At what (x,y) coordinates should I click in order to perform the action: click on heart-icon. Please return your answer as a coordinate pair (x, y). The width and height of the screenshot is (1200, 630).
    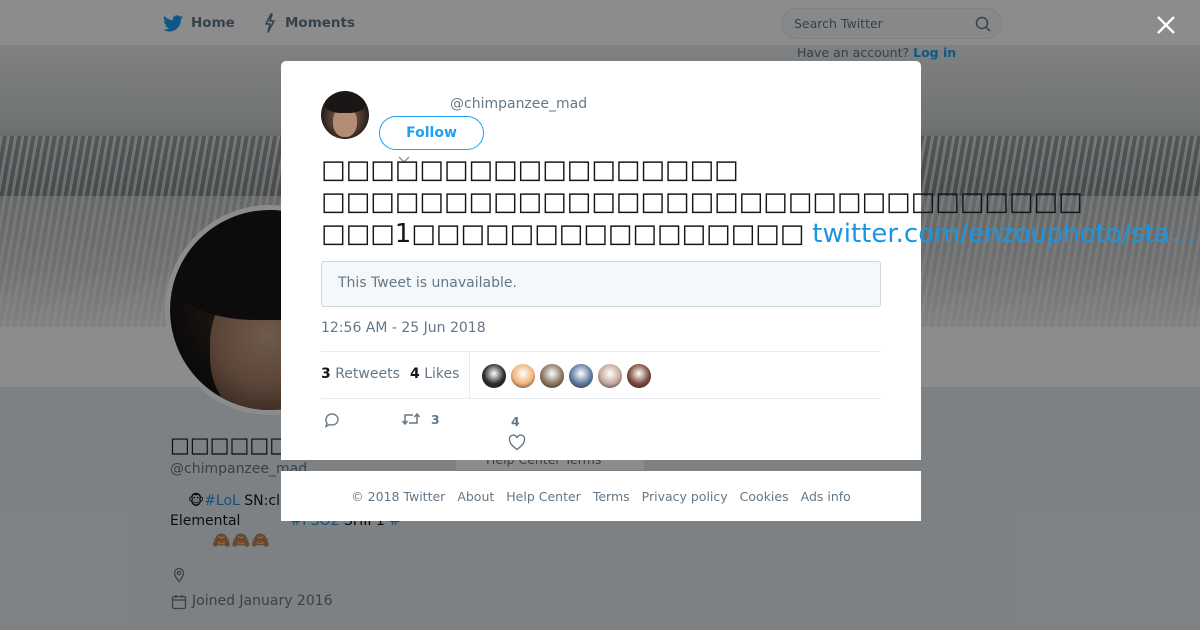
    Looking at the image, I should click on (517, 442).